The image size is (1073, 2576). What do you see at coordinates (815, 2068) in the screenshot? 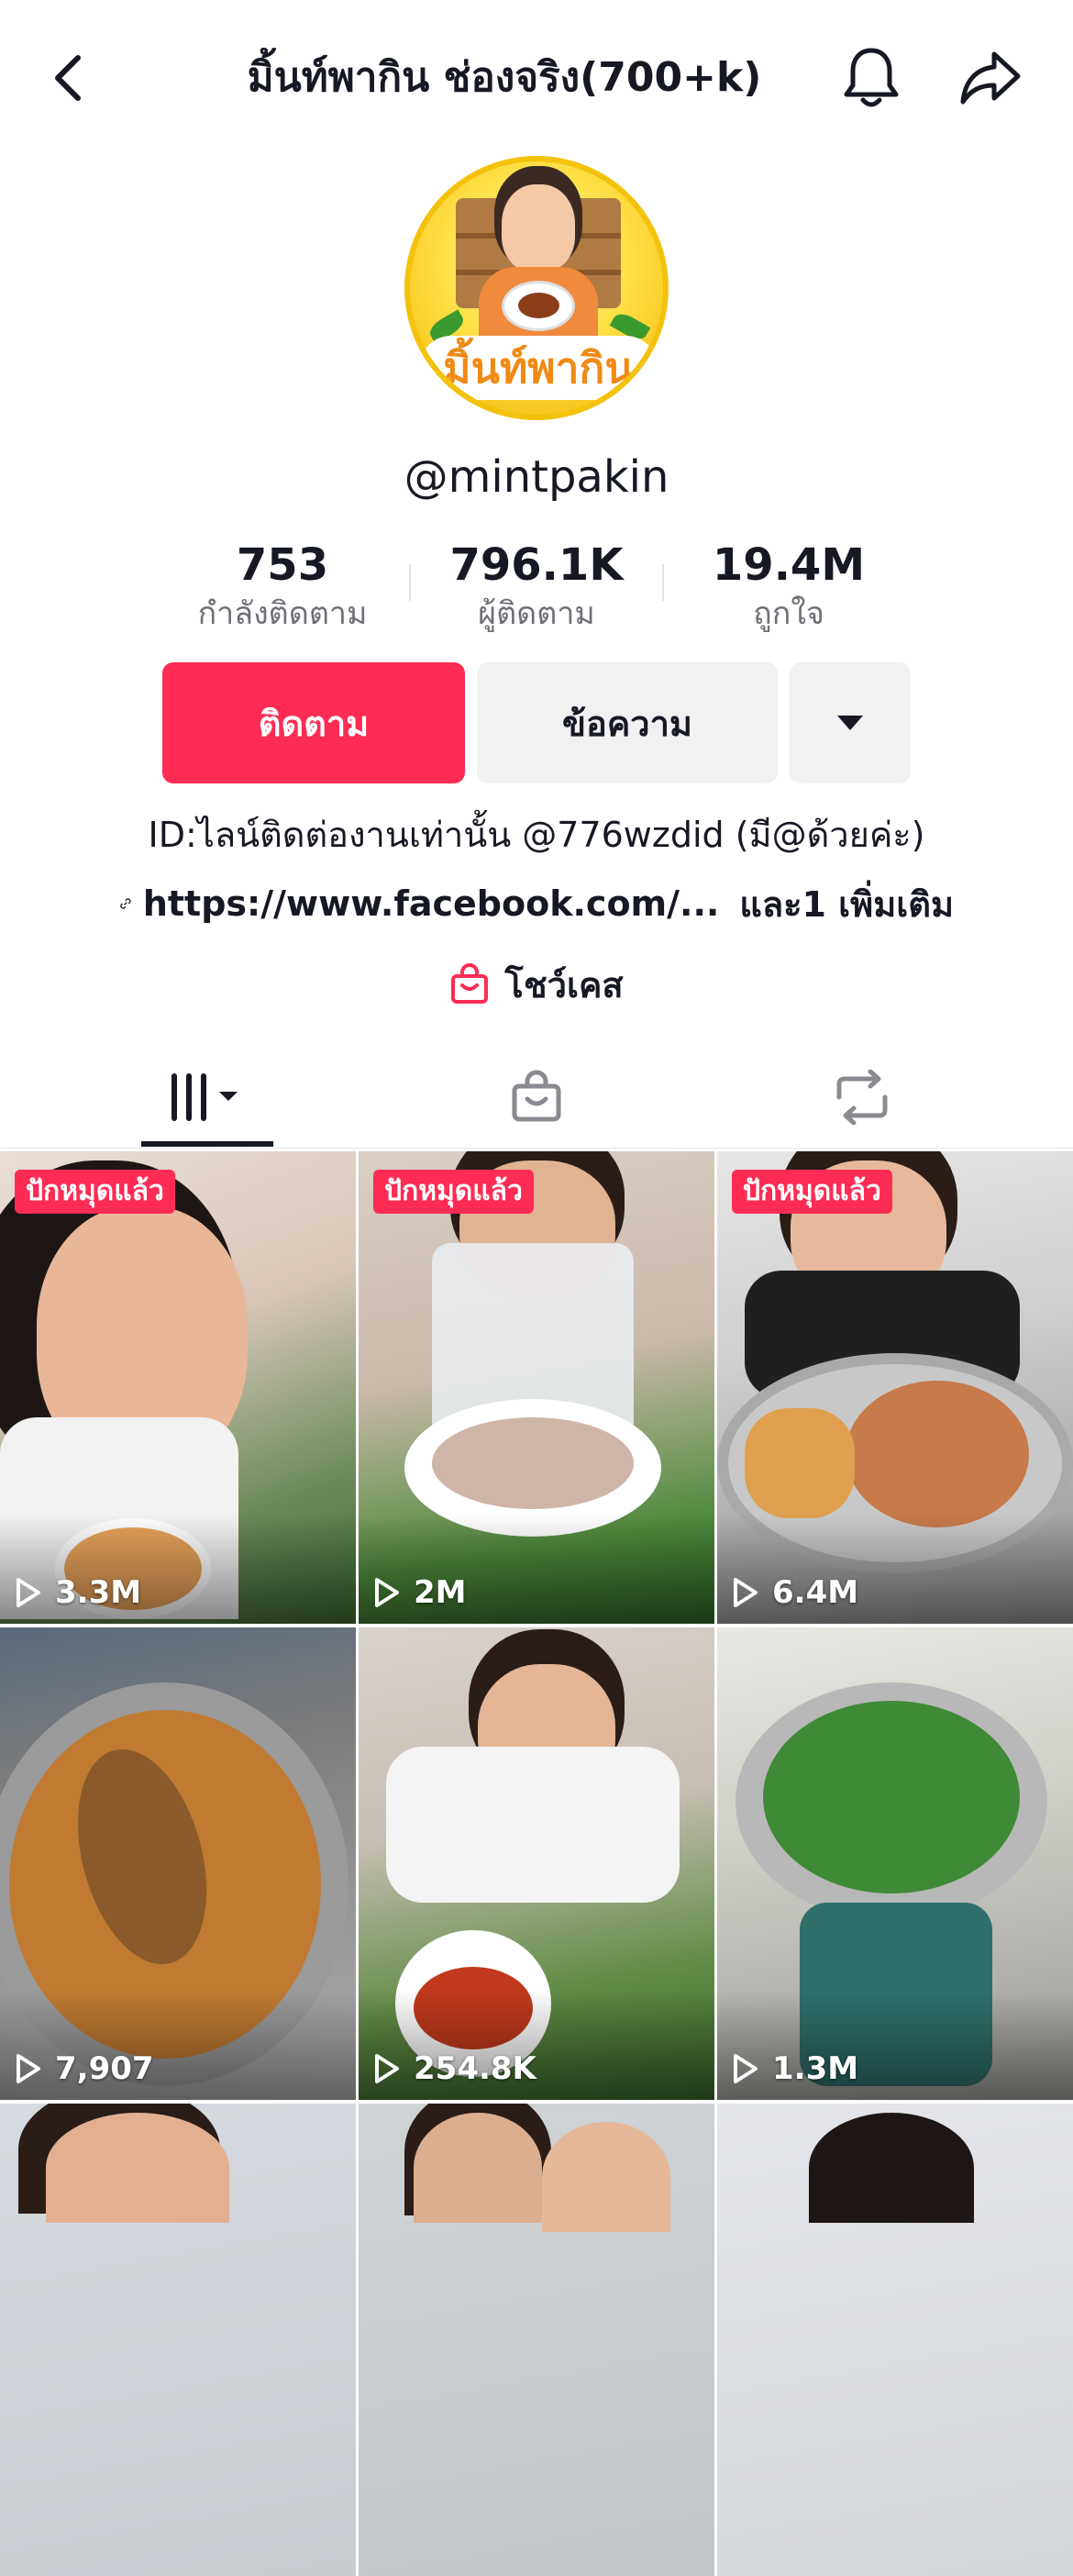
I see `view-count-text: 1.3M` at bounding box center [815, 2068].